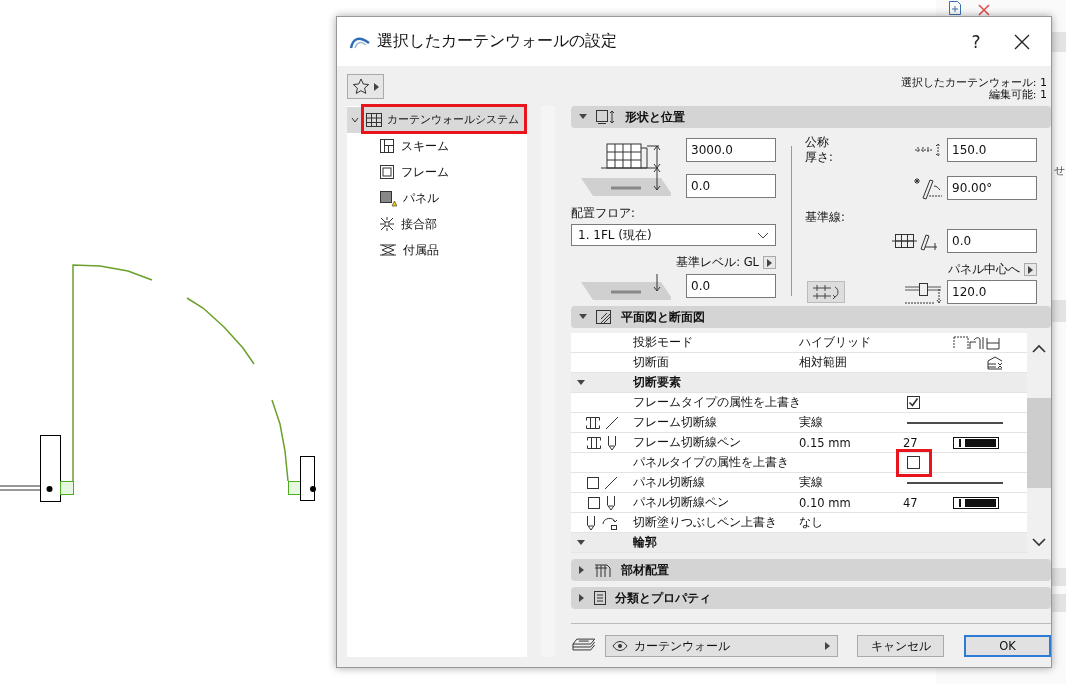  I want to click on tree-item: スキーム, so click(401, 146).